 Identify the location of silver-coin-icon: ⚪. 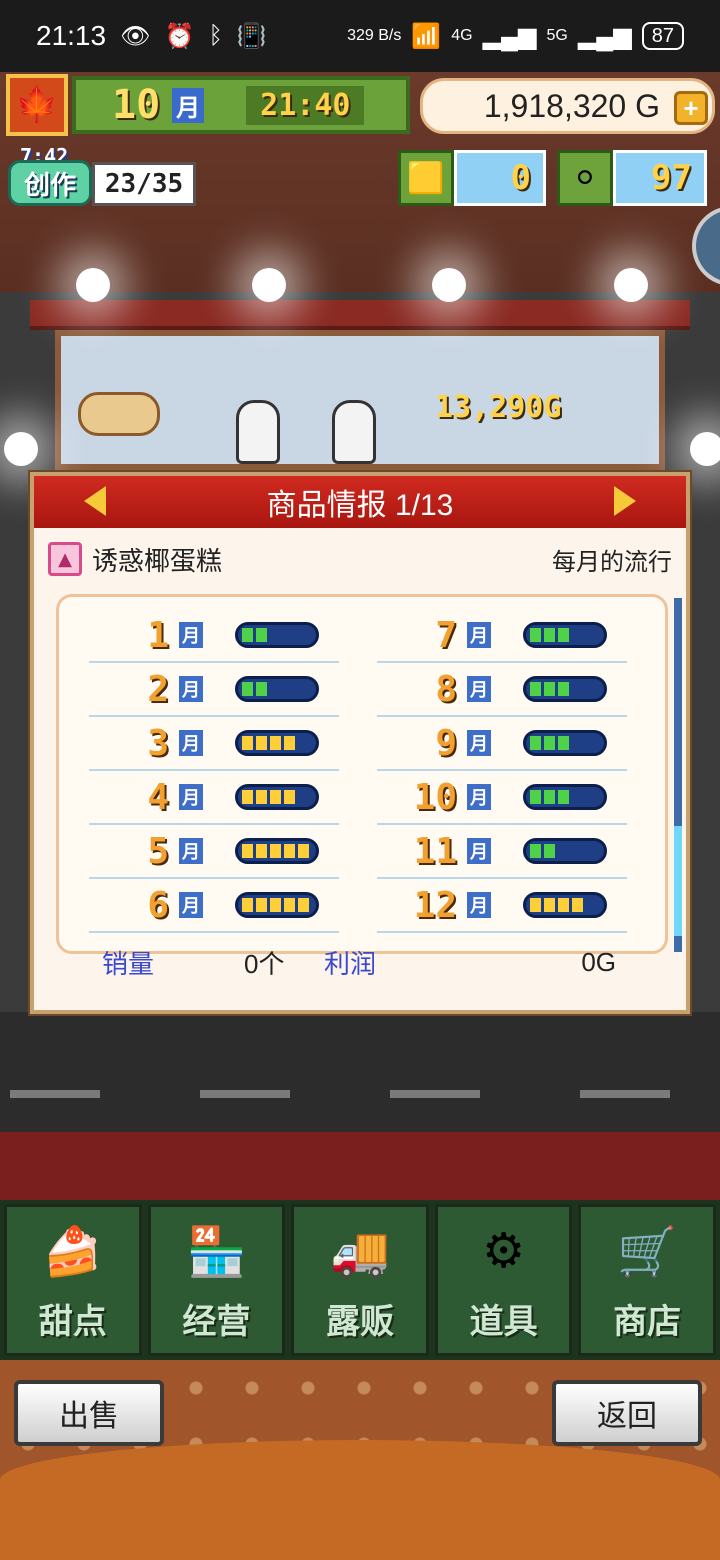
(585, 178).